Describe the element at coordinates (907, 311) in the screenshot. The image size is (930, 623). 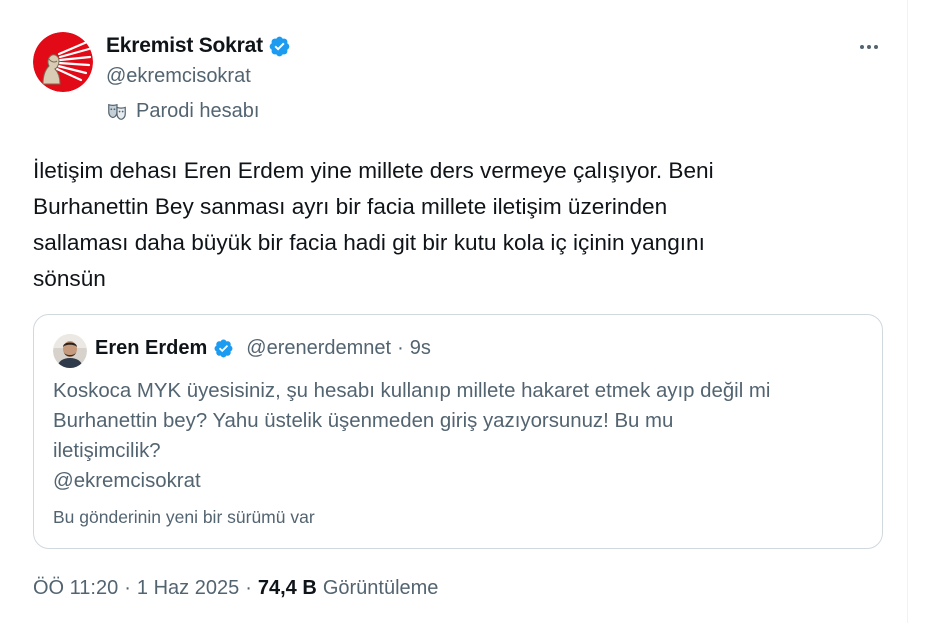
I see `timeline-border` at that location.